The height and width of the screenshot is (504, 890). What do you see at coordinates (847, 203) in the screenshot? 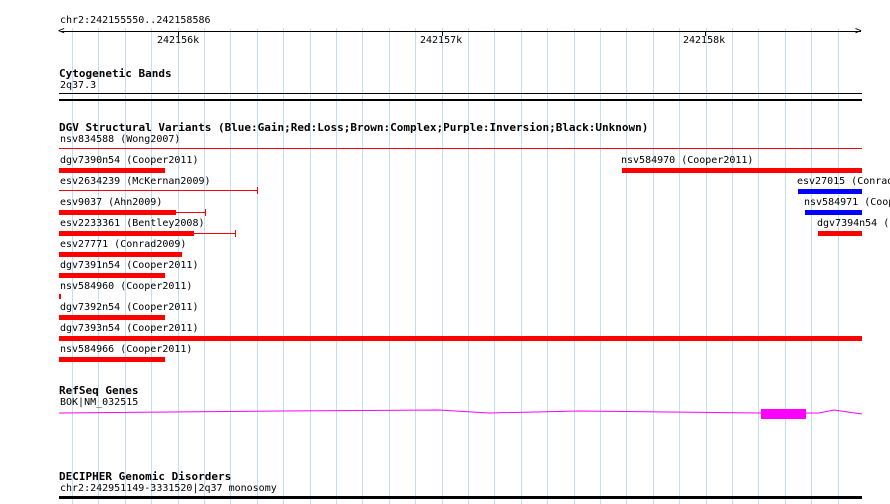
I see `dgv-variant-label: nsv584971 (Coop` at bounding box center [847, 203].